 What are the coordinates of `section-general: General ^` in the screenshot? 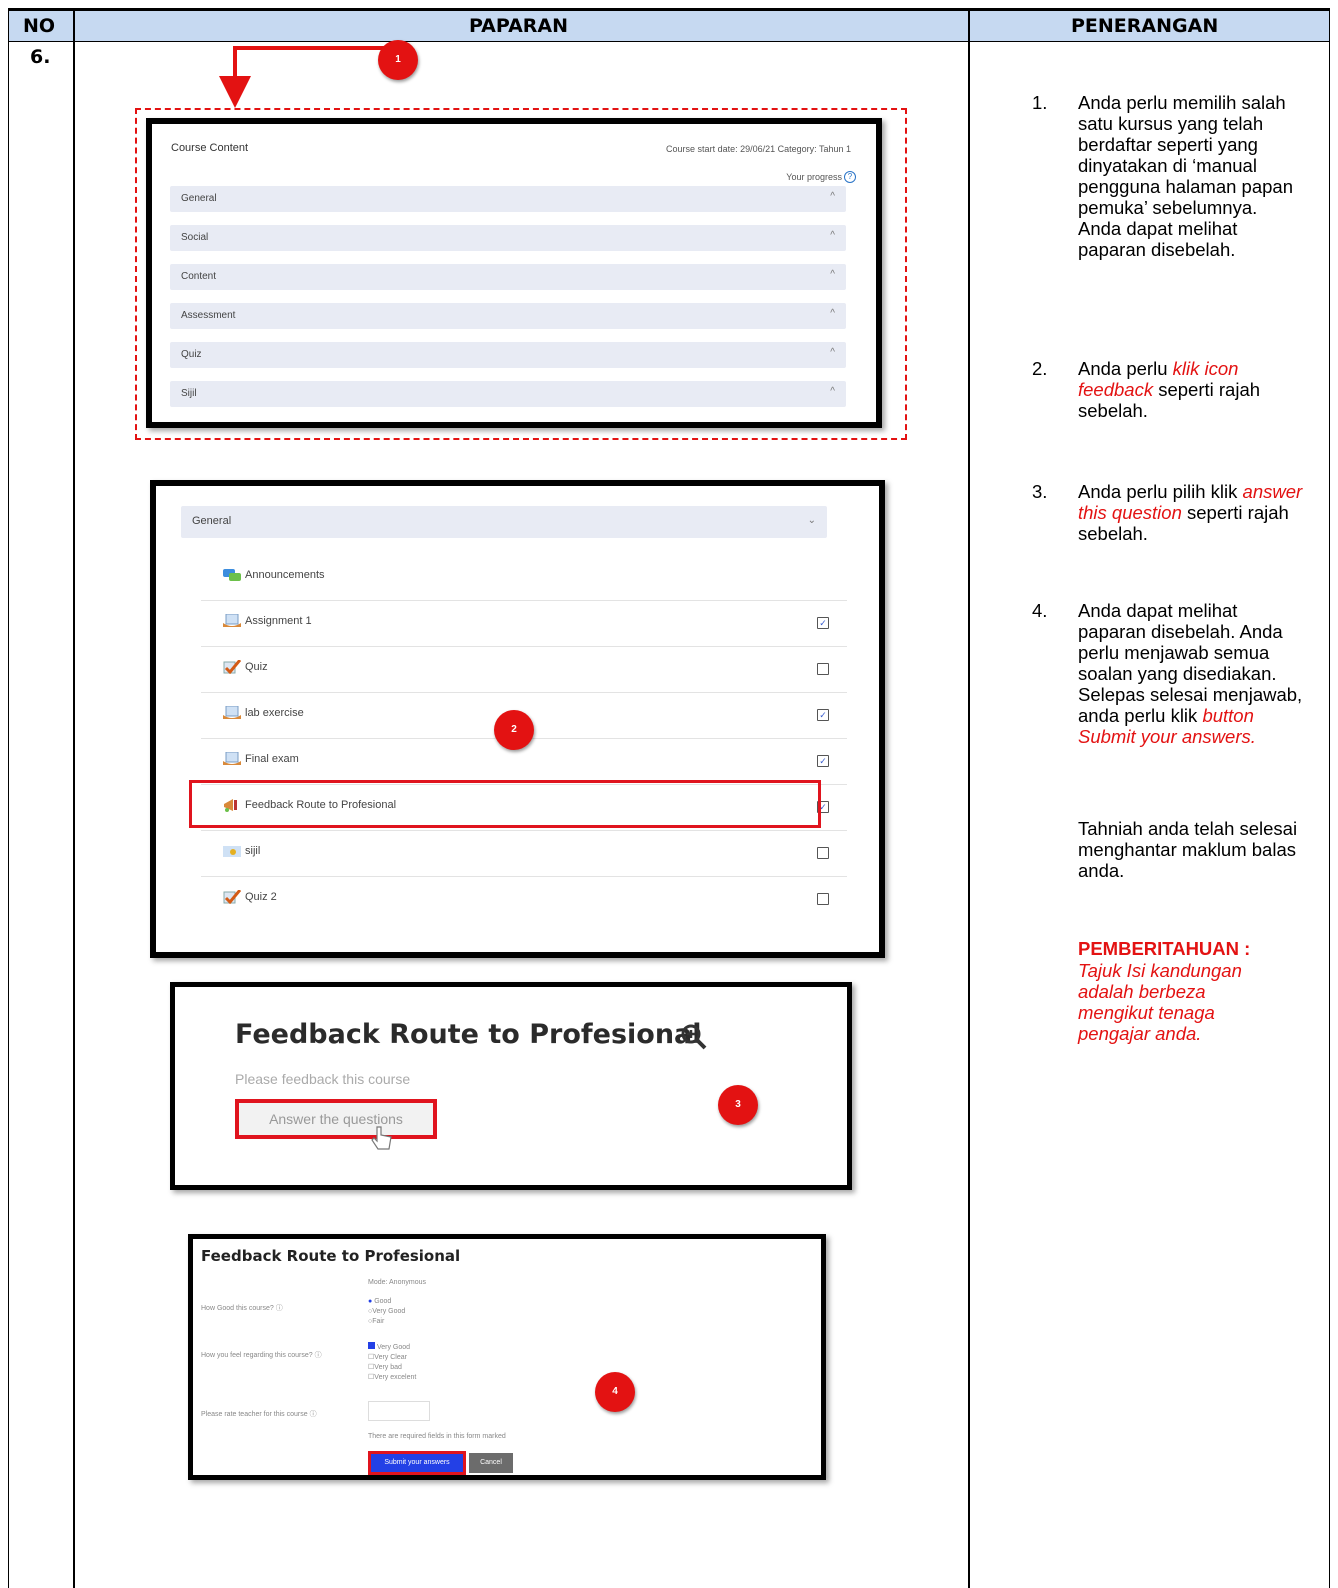 It's located at (508, 199).